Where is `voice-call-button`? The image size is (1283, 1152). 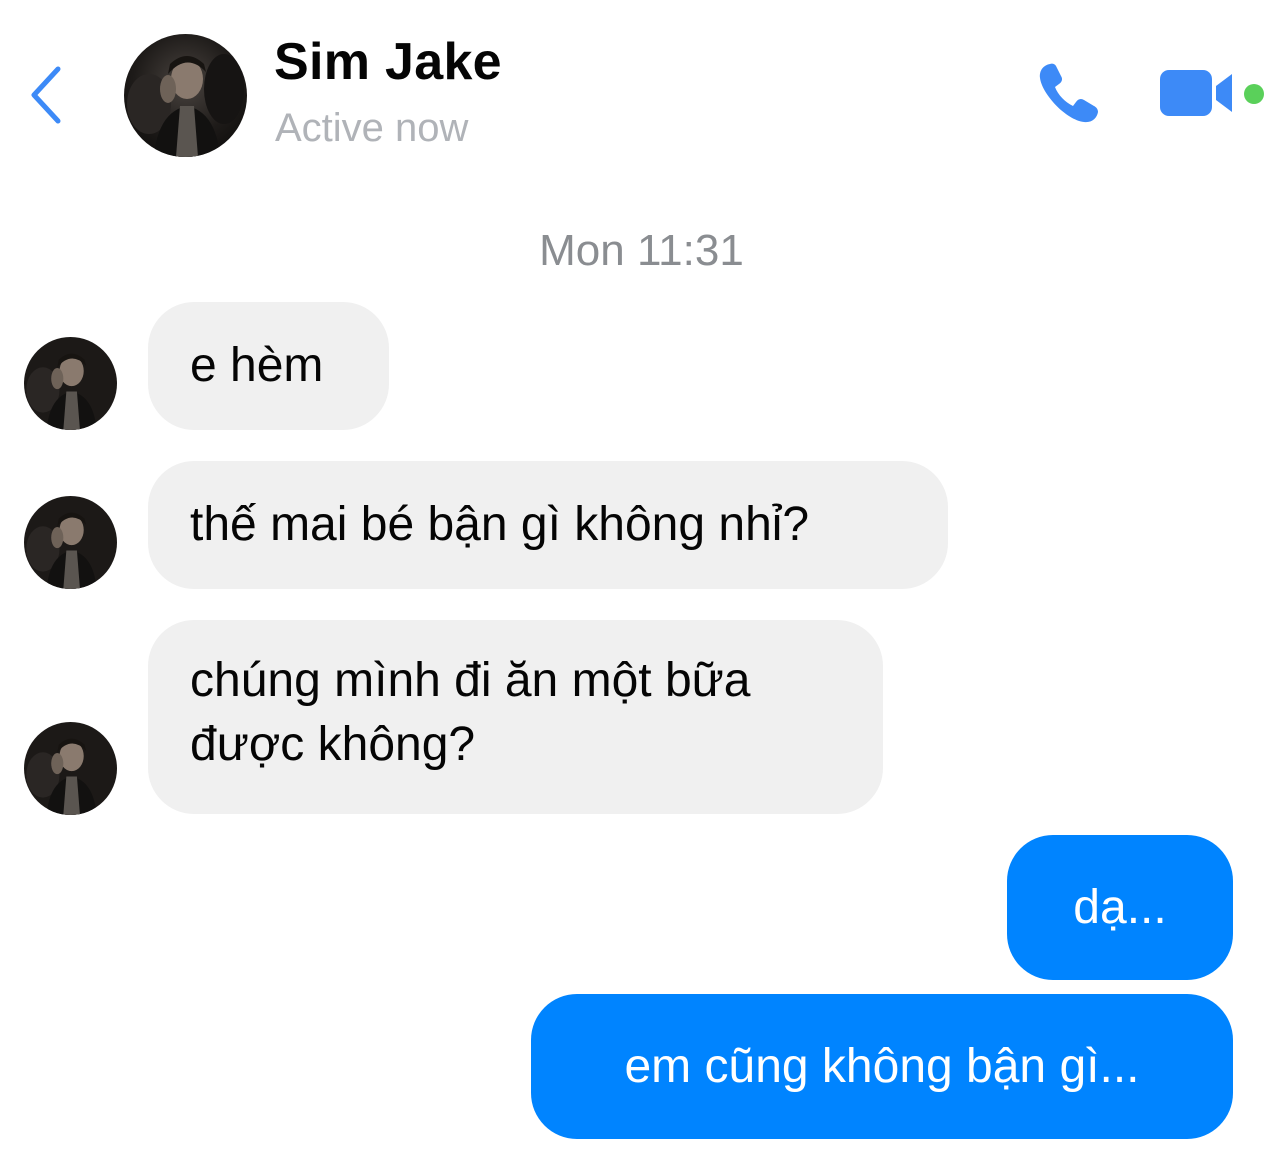
voice-call-button is located at coordinates (1069, 93).